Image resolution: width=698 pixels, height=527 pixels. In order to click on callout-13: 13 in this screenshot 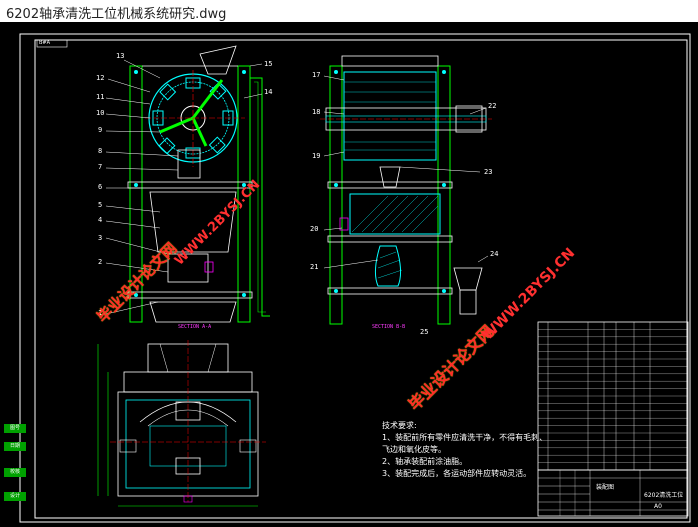, I will do `click(120, 56)`.